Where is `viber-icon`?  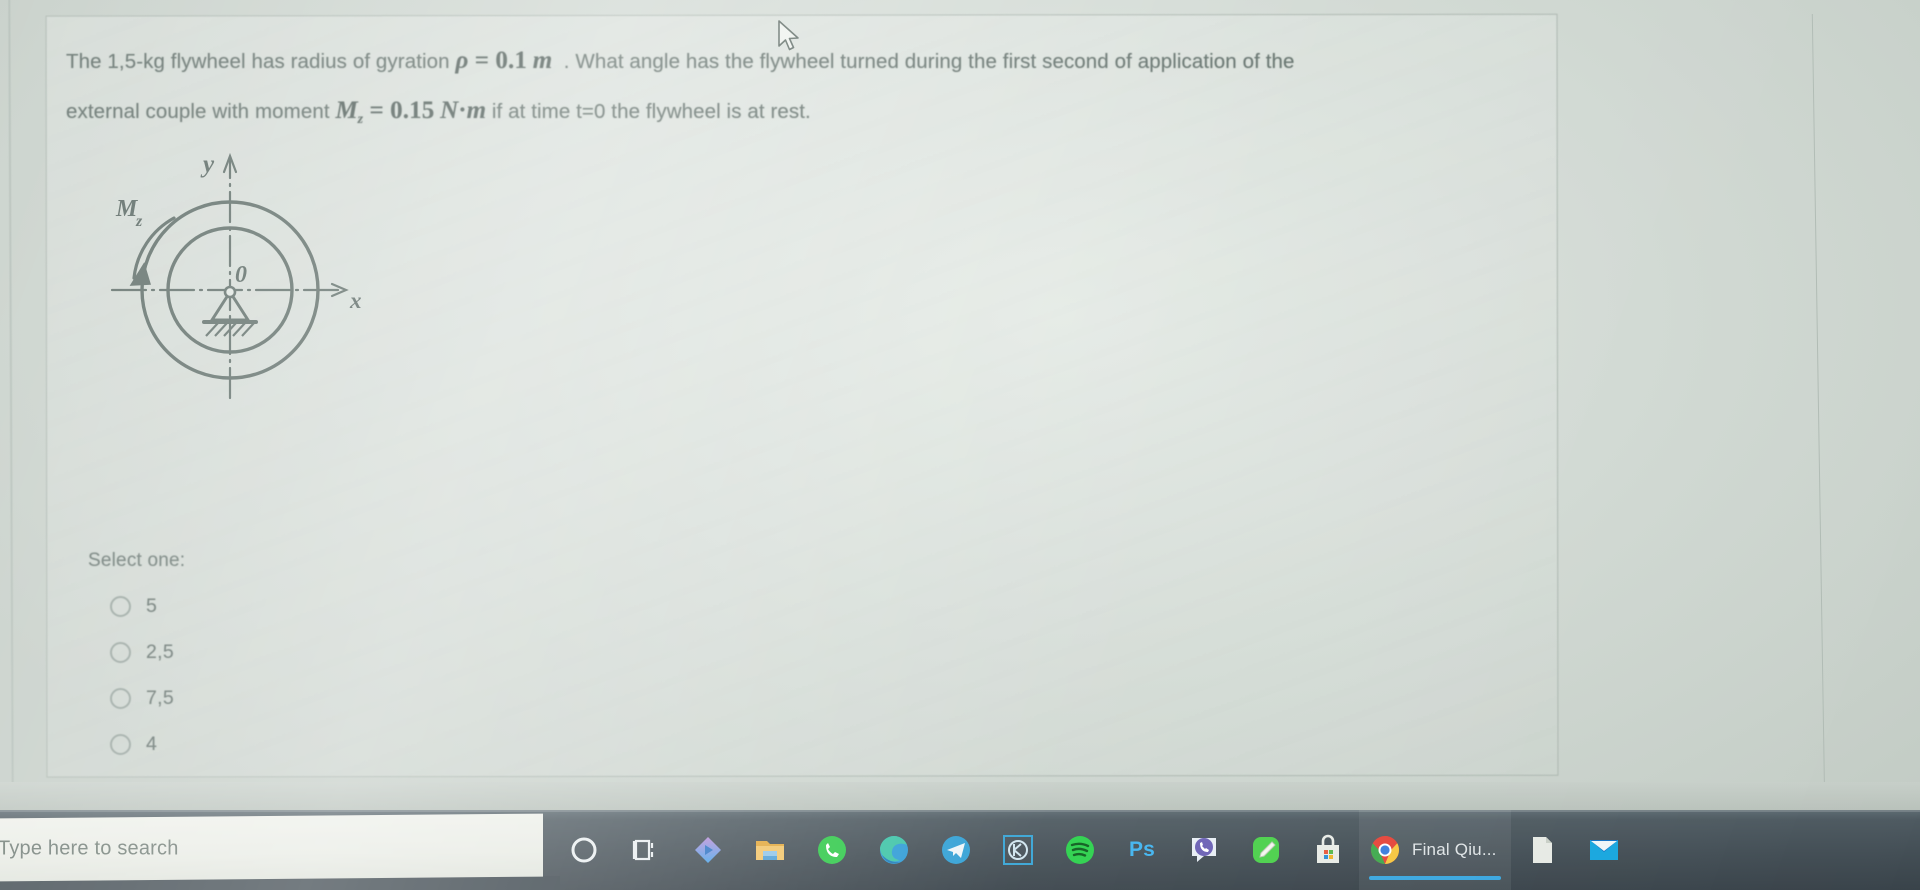 viber-icon is located at coordinates (1204, 850).